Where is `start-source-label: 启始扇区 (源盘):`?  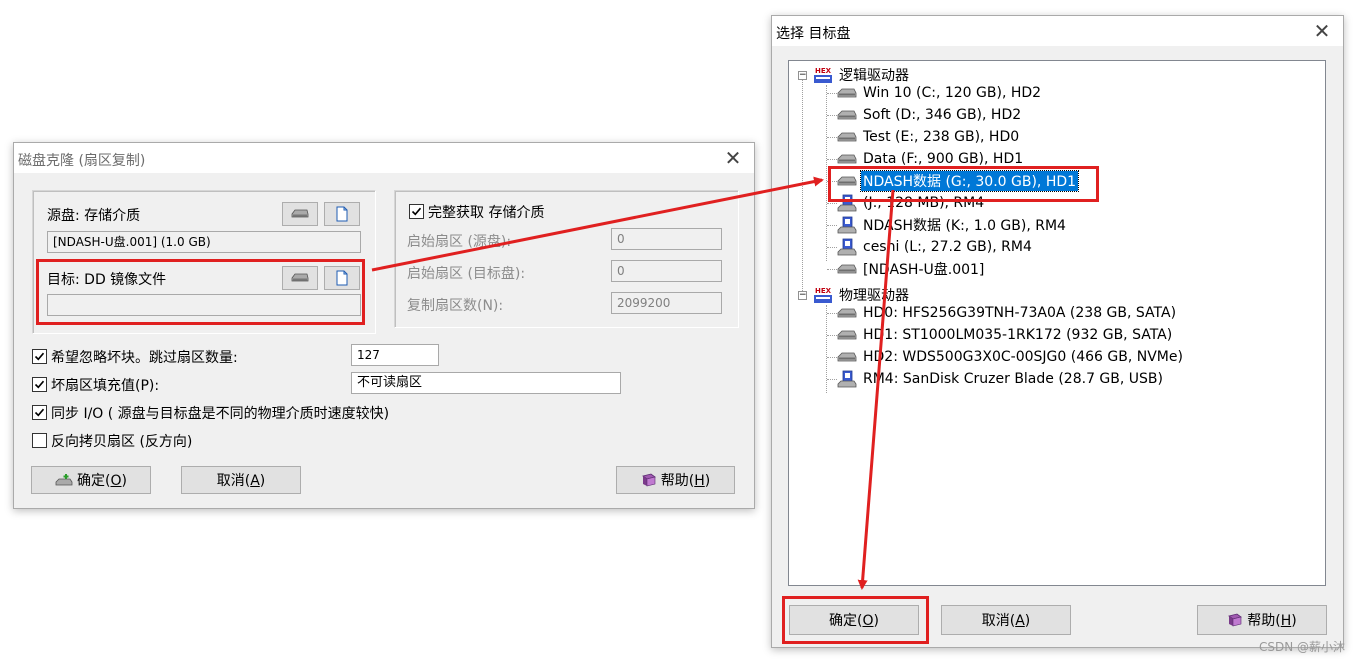
start-source-label: 启始扇区 (源盘): is located at coordinates (459, 242).